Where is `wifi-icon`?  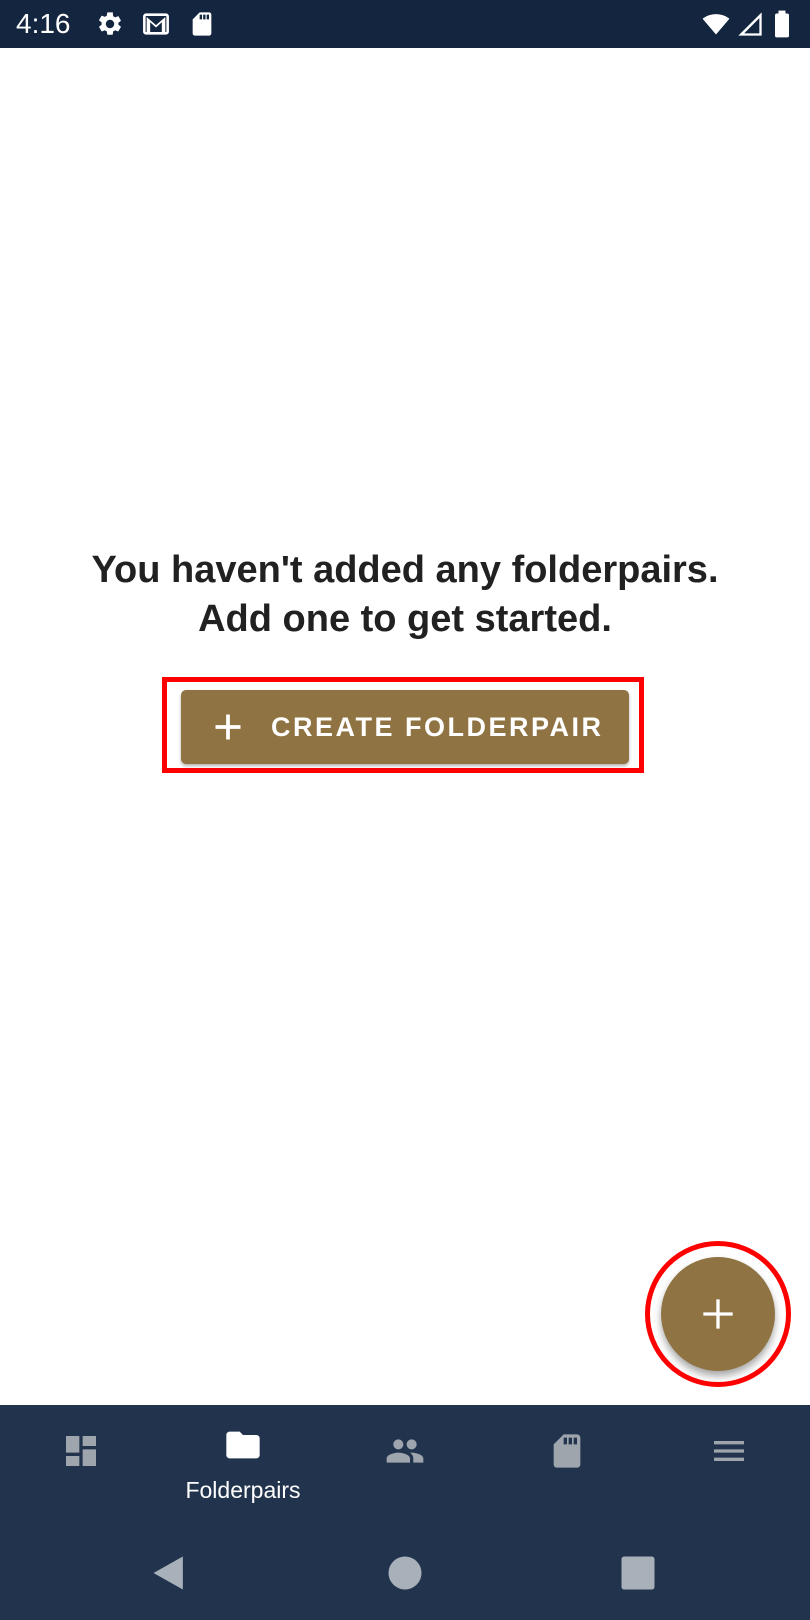
wifi-icon is located at coordinates (716, 24).